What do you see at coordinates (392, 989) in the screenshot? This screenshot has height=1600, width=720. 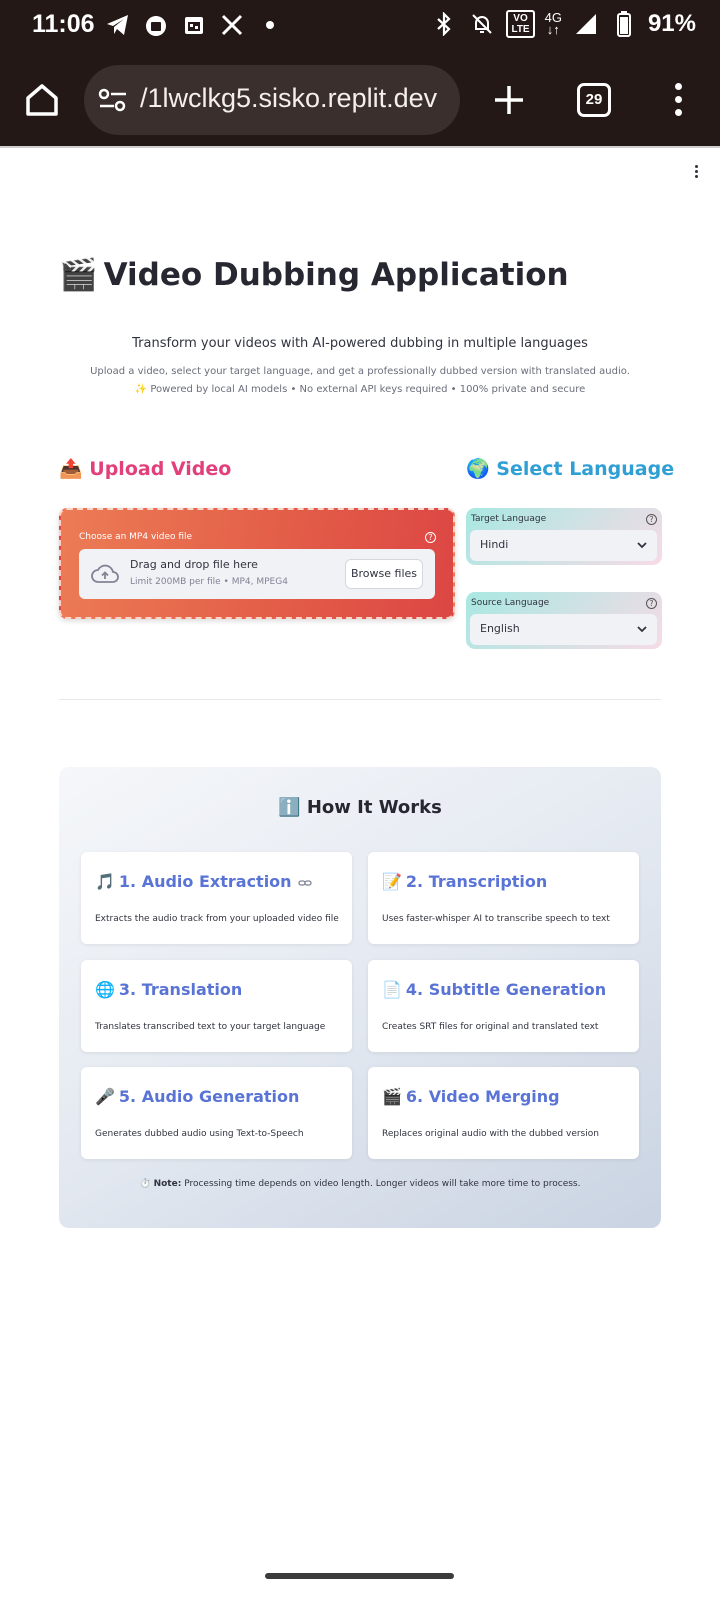 I see `document-icon: 📄` at bounding box center [392, 989].